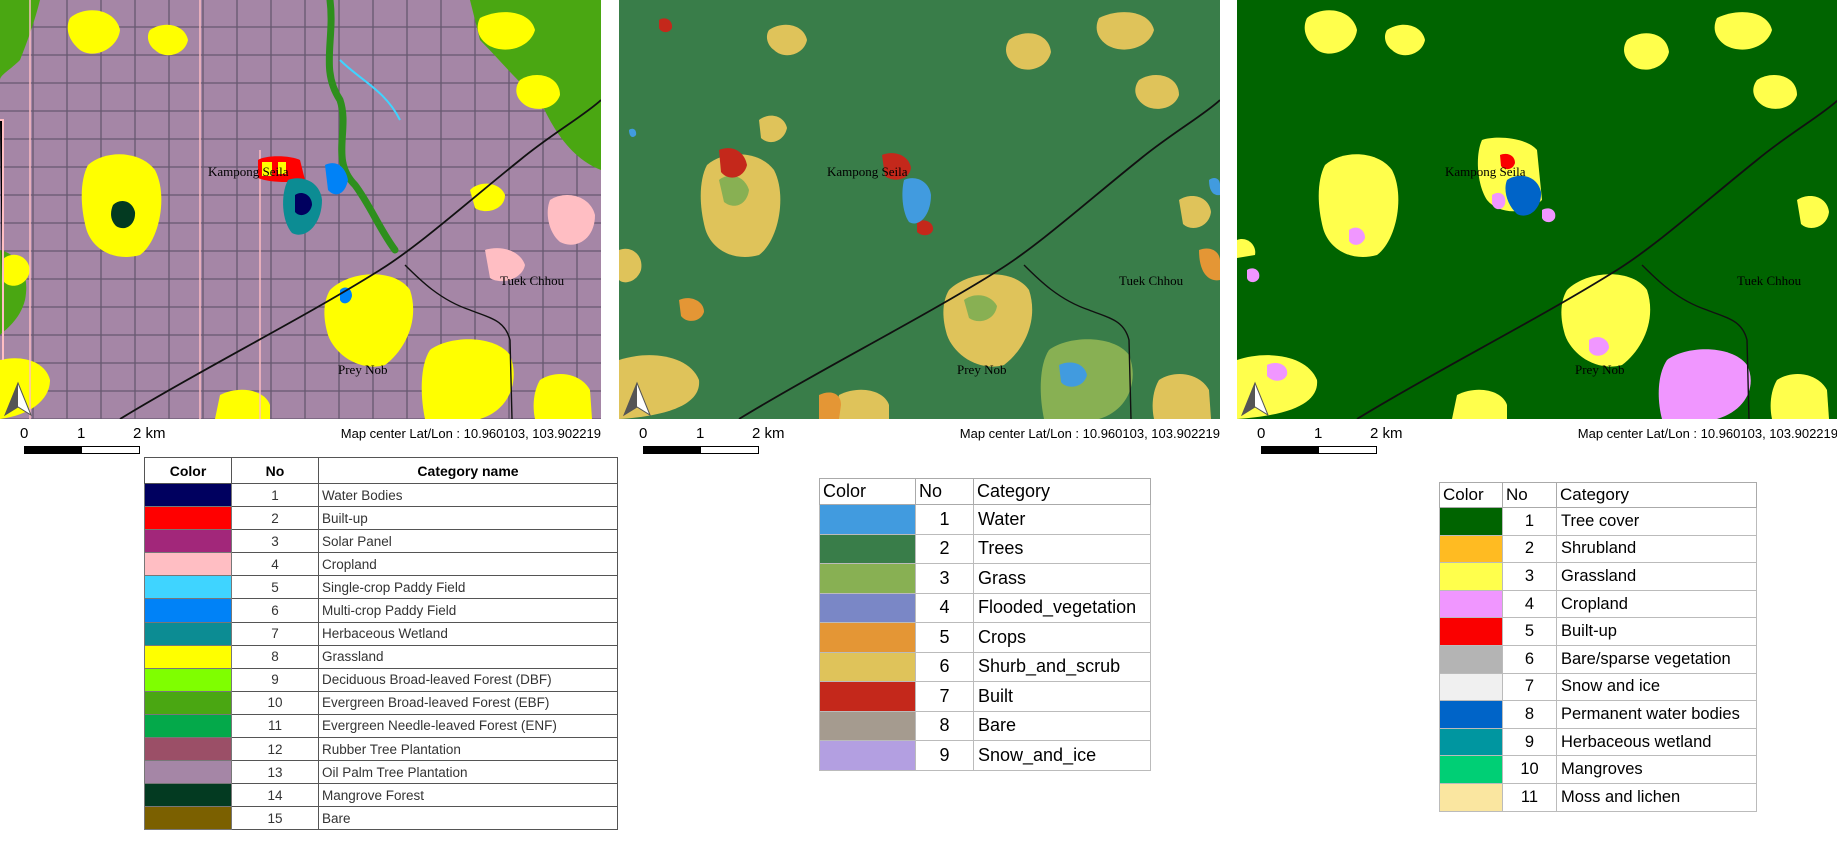 Image resolution: width=1837 pixels, height=853 pixels. Describe the element at coordinates (468, 749) in the screenshot. I see `legend-category-name: Rubber Tree Plantation` at that location.